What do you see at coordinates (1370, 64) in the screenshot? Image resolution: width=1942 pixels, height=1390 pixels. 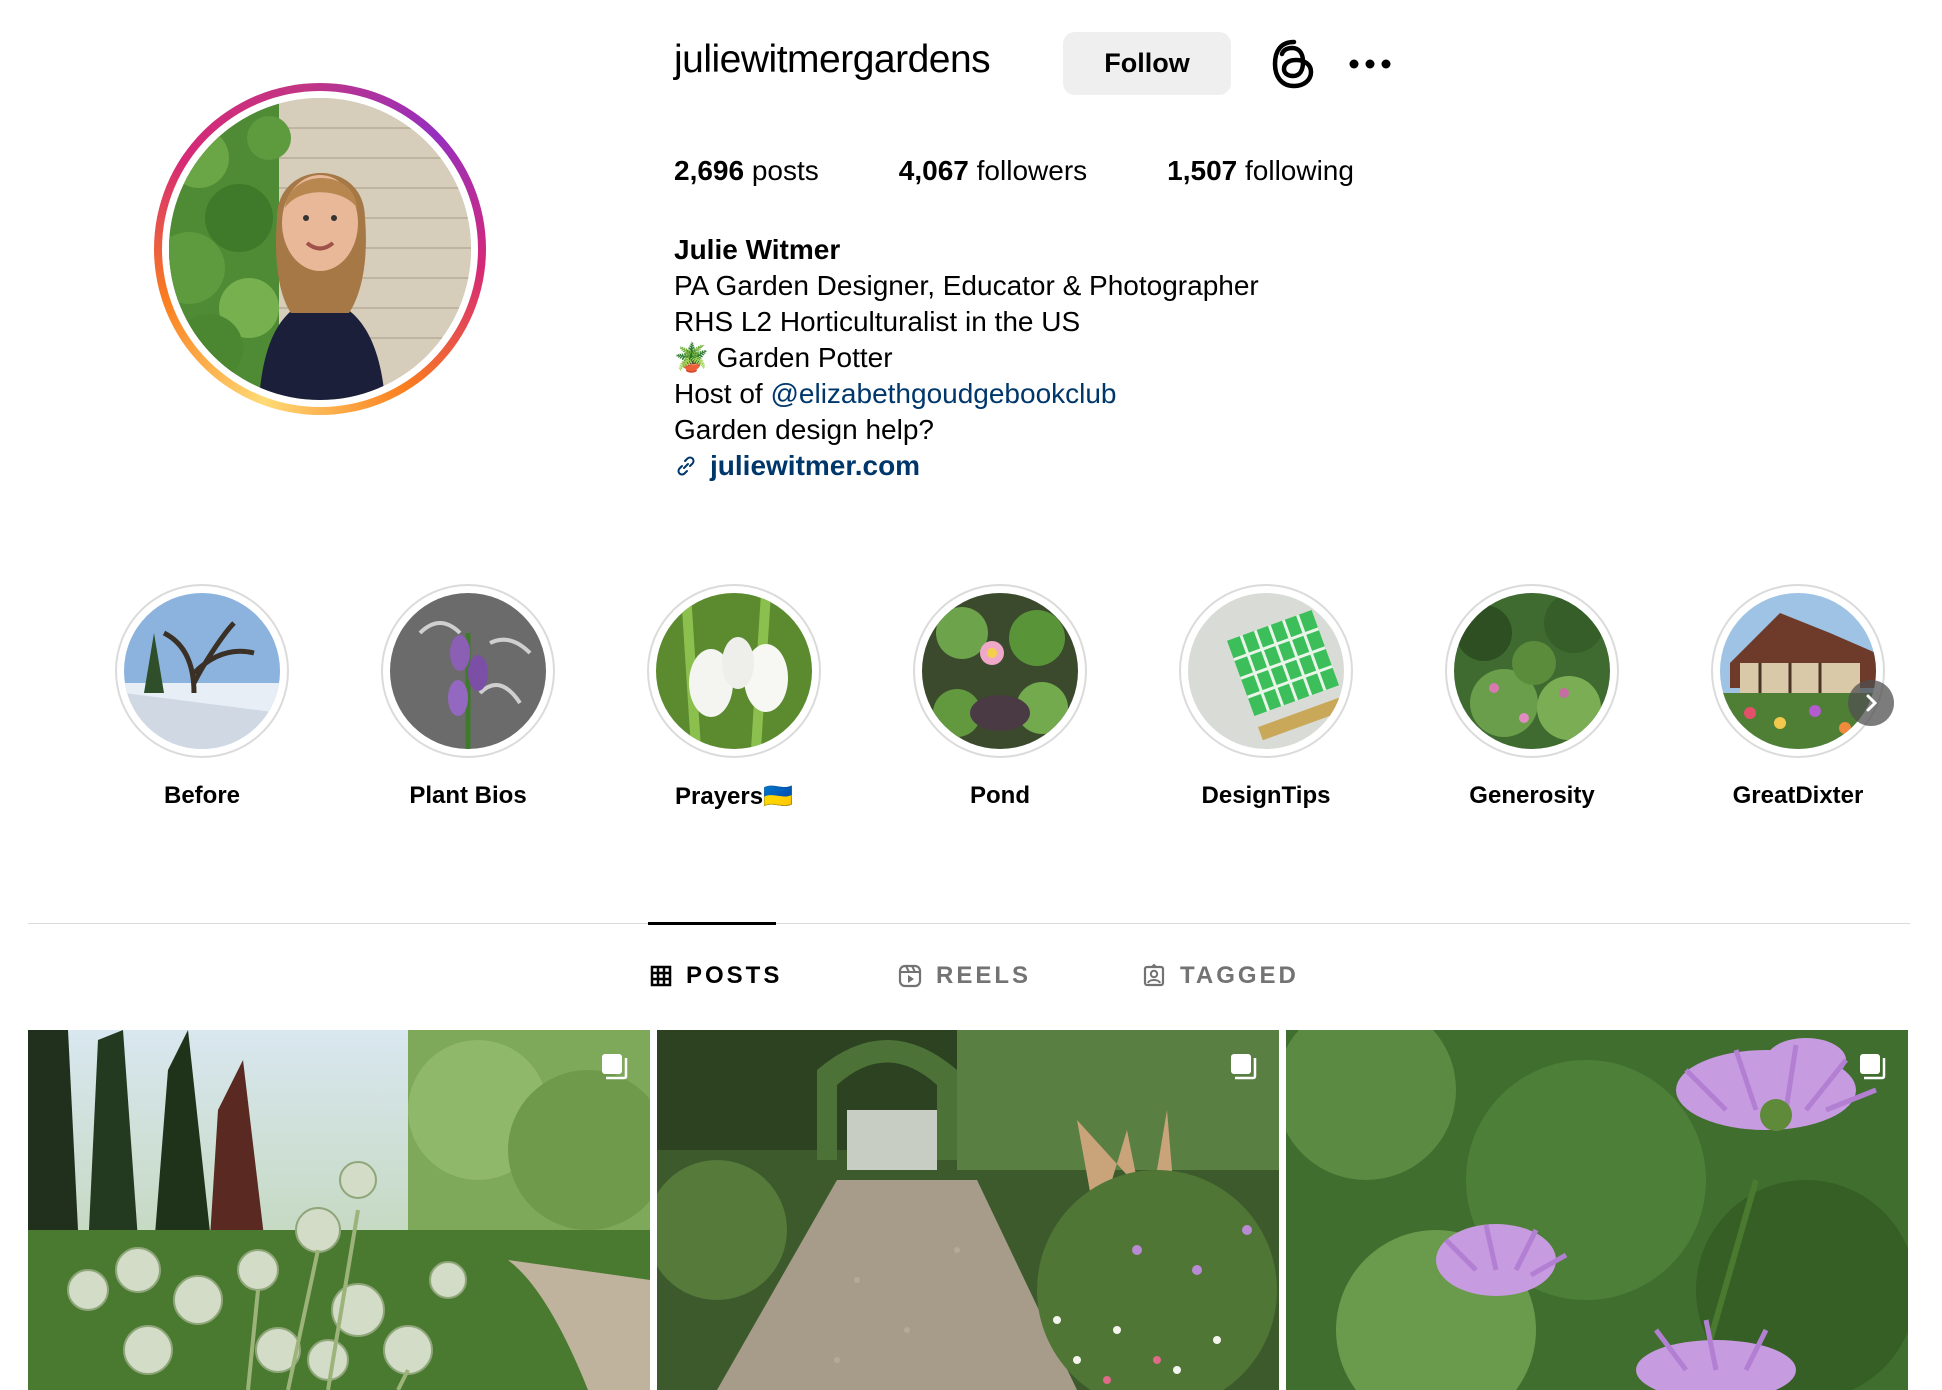 I see `more-options-icon` at bounding box center [1370, 64].